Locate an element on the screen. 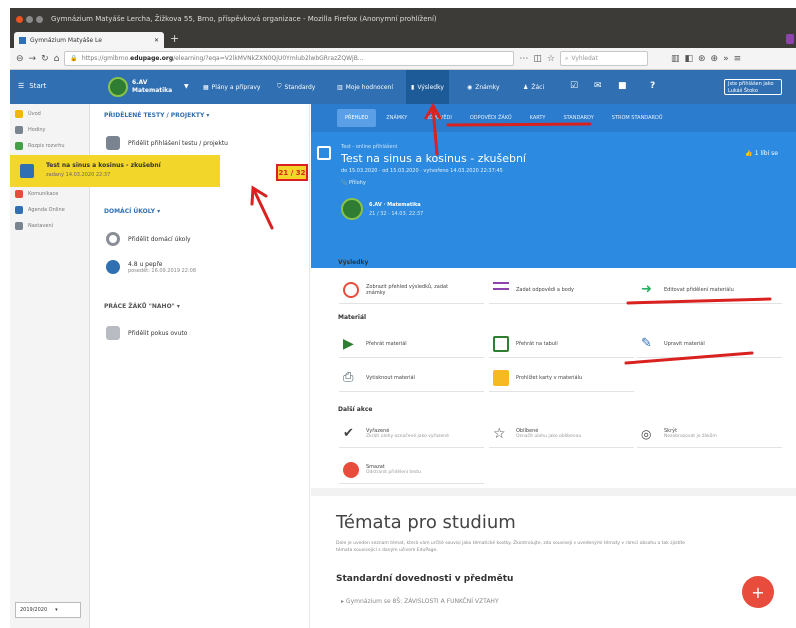  selected-test-date: zadaný 14.03.2020 22:37 is located at coordinates (78, 175).